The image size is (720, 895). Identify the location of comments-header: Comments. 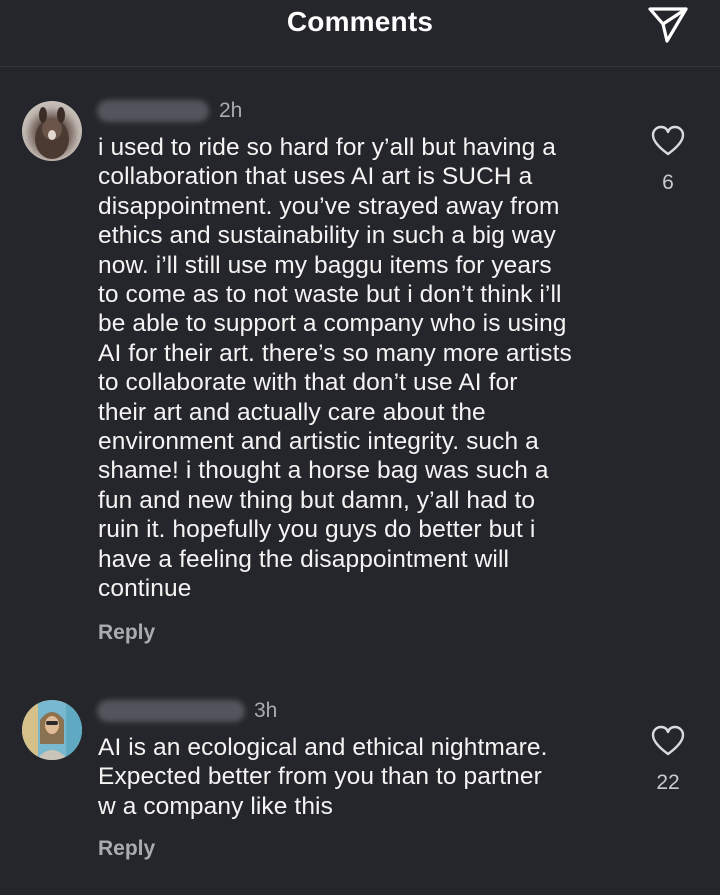
(360, 33).